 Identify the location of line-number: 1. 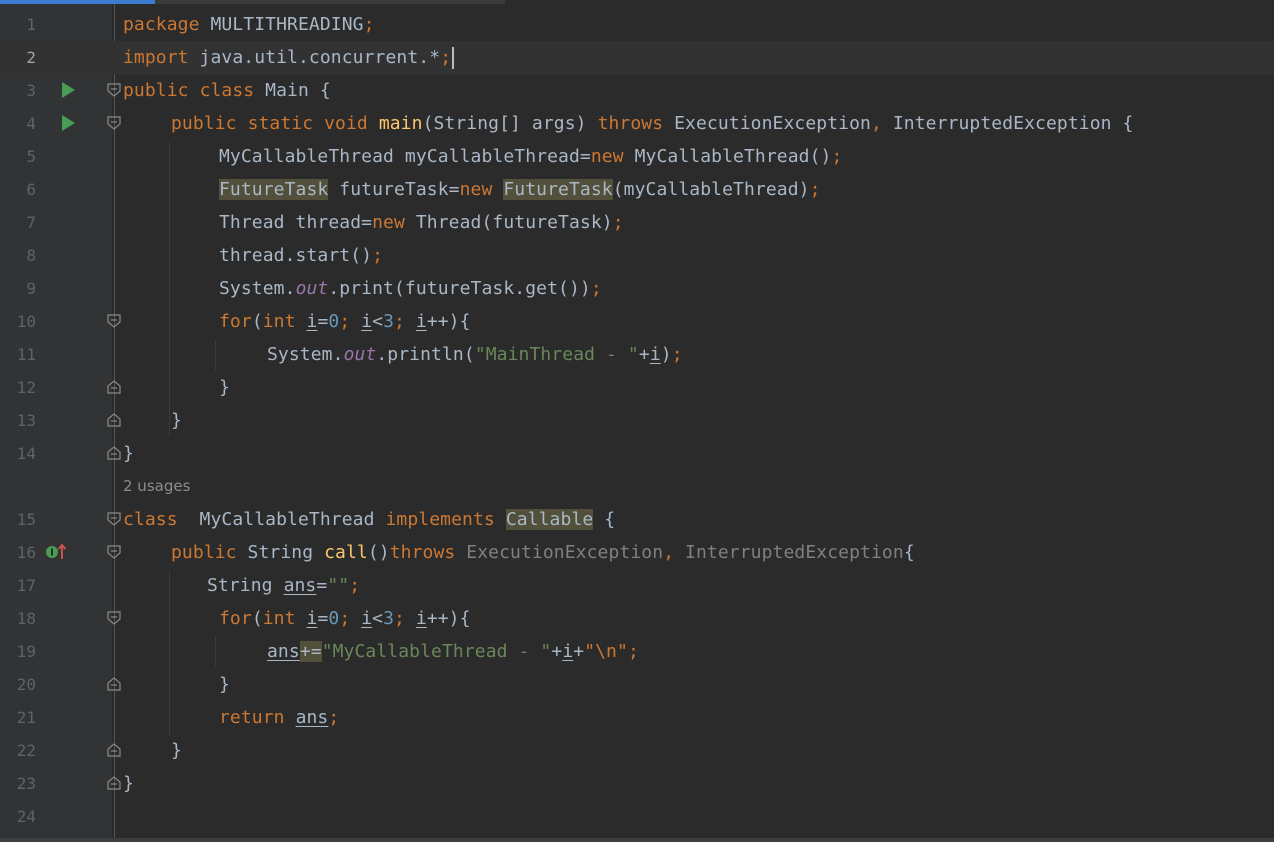
(31, 24).